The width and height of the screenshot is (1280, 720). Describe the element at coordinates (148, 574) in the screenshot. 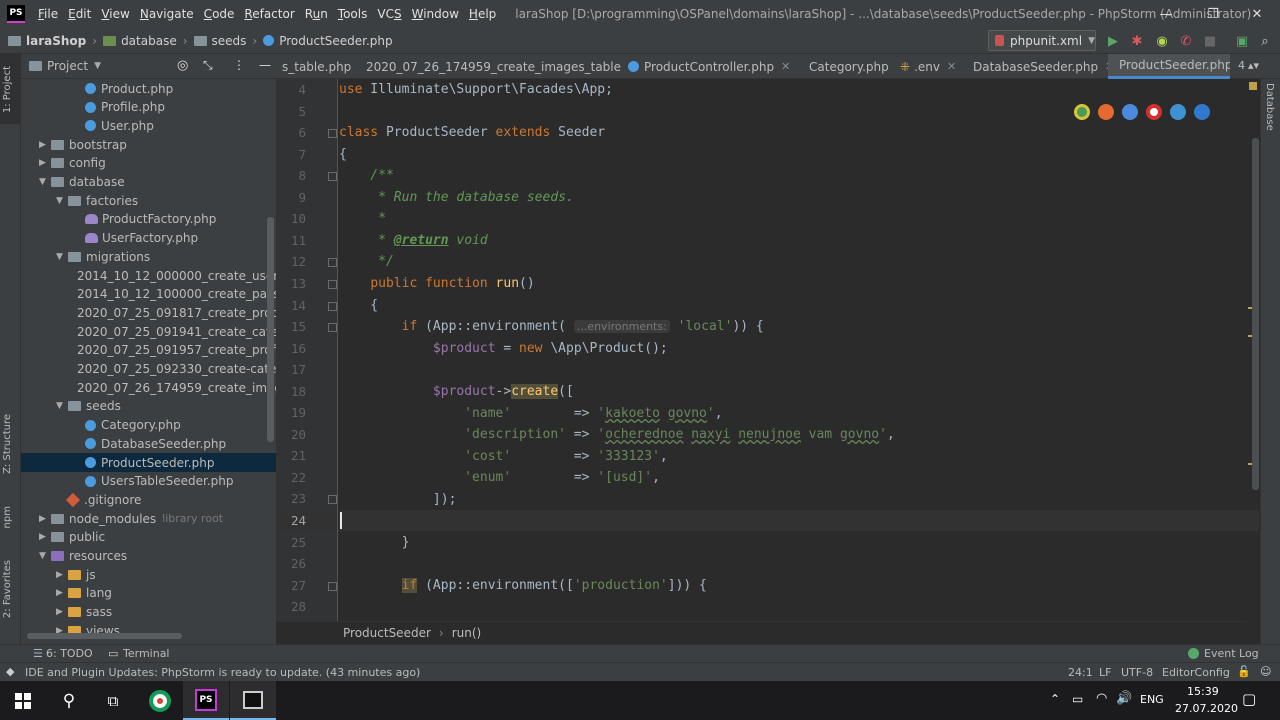

I see `tree-item: ▶ js` at that location.